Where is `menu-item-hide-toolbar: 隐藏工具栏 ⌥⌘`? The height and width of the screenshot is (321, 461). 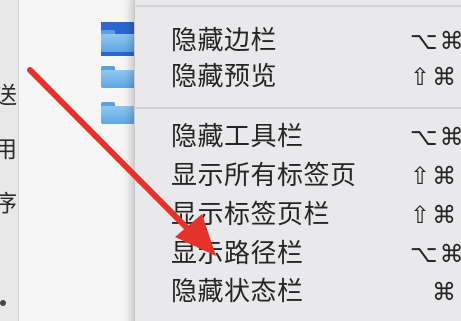 menu-item-hide-toolbar: 隐藏工具栏 ⌥⌘ is located at coordinates (297, 137).